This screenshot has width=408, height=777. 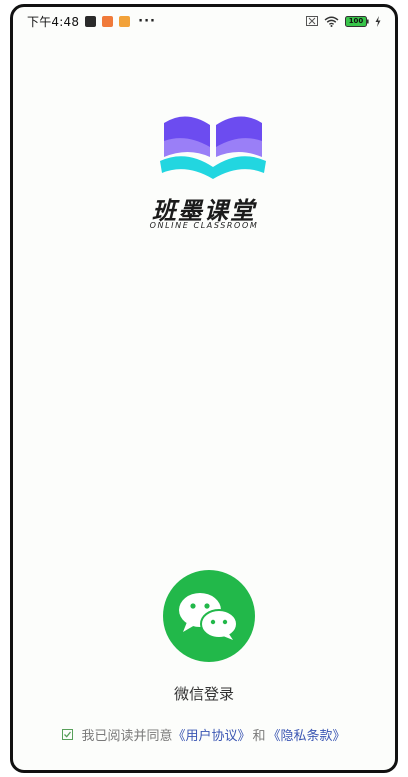 What do you see at coordinates (259, 736) in the screenshot?
I see `agreement-and: 和` at bounding box center [259, 736].